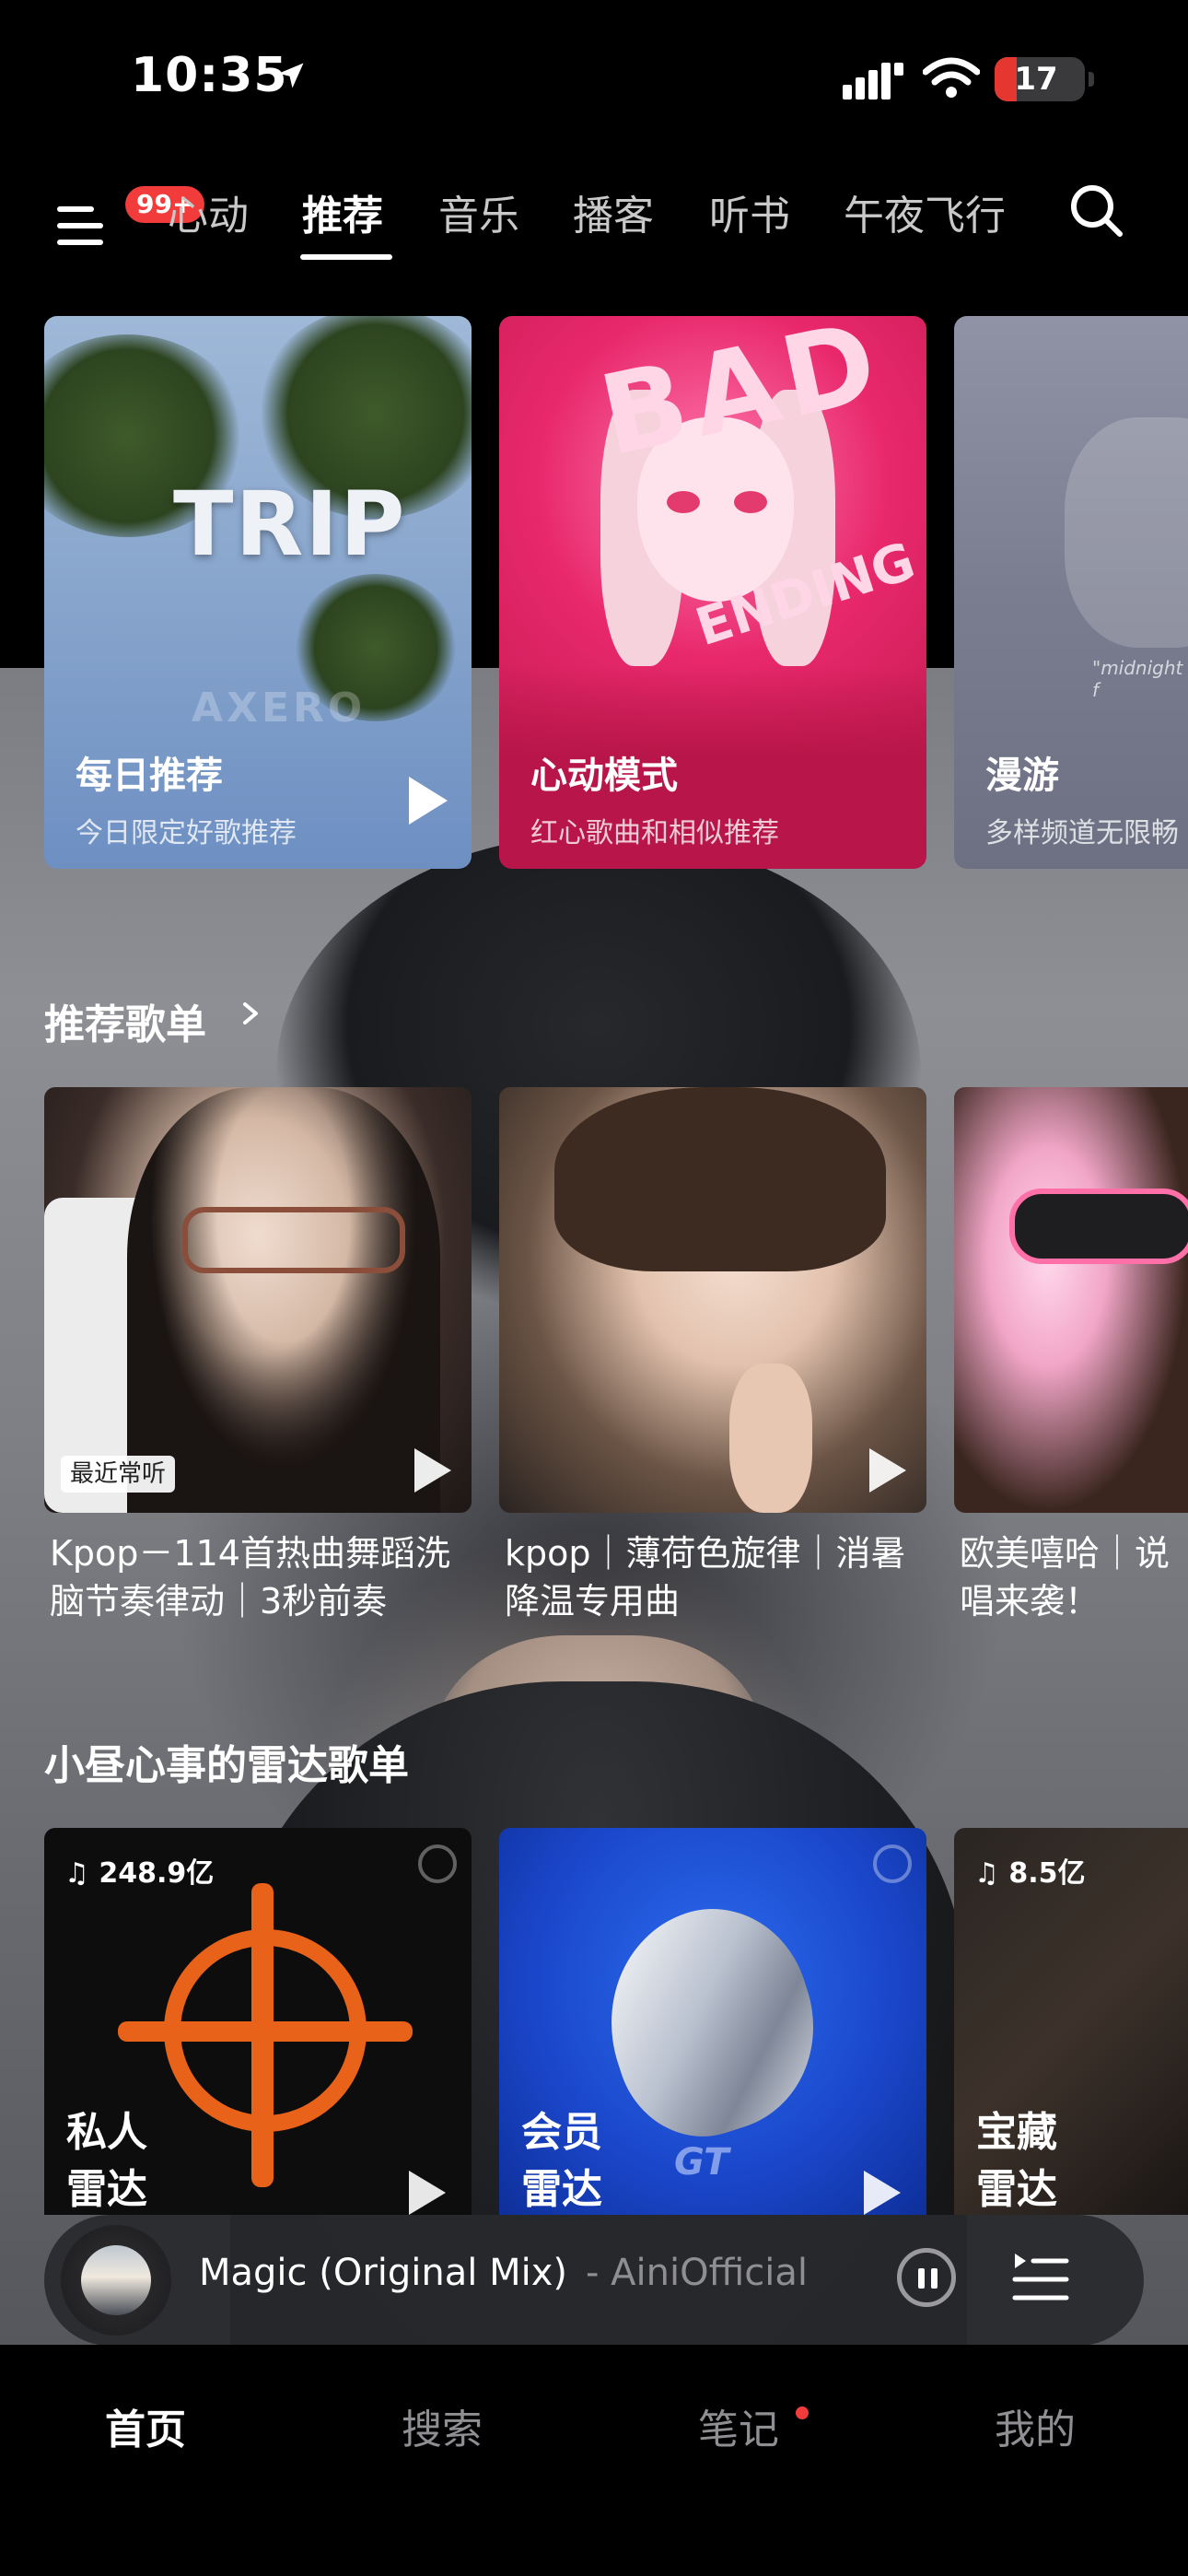 Image resolution: width=1188 pixels, height=2576 pixels. Describe the element at coordinates (1098, 1226) in the screenshot. I see `cover-art-sunglasses` at that location.